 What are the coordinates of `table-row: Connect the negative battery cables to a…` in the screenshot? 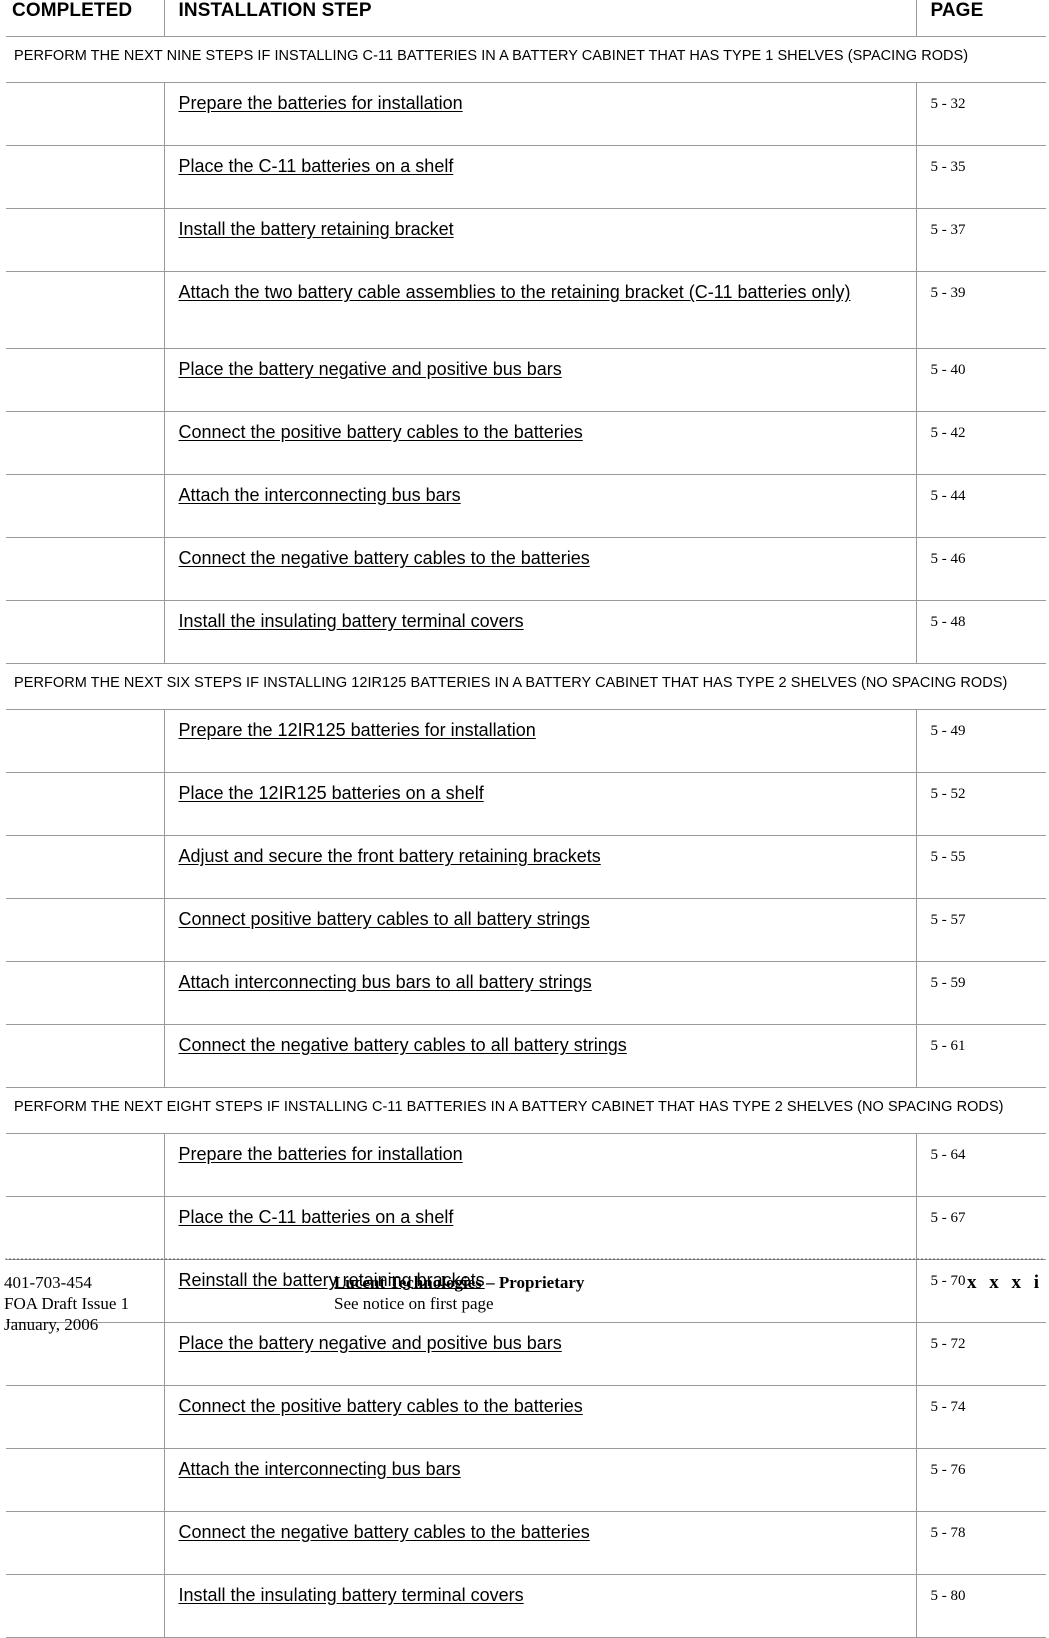 It's located at (526, 1056).